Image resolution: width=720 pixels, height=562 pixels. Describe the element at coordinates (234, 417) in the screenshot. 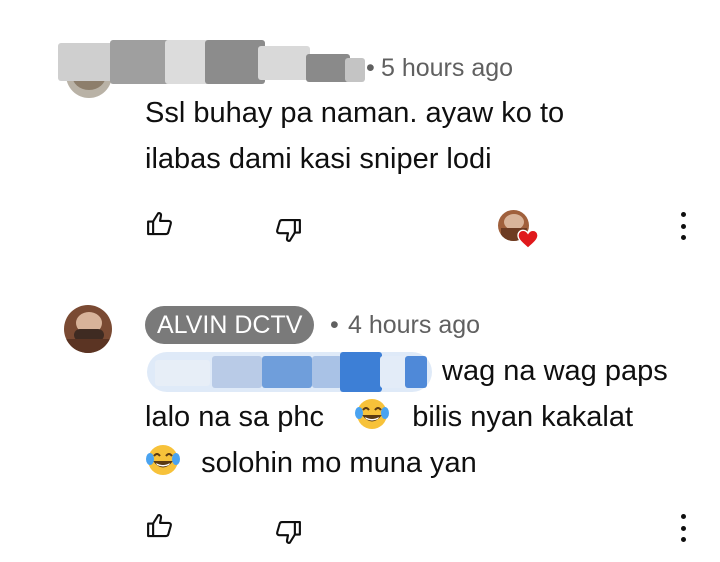

I see `comment-2-text-part-a: lalo na sa phc` at that location.